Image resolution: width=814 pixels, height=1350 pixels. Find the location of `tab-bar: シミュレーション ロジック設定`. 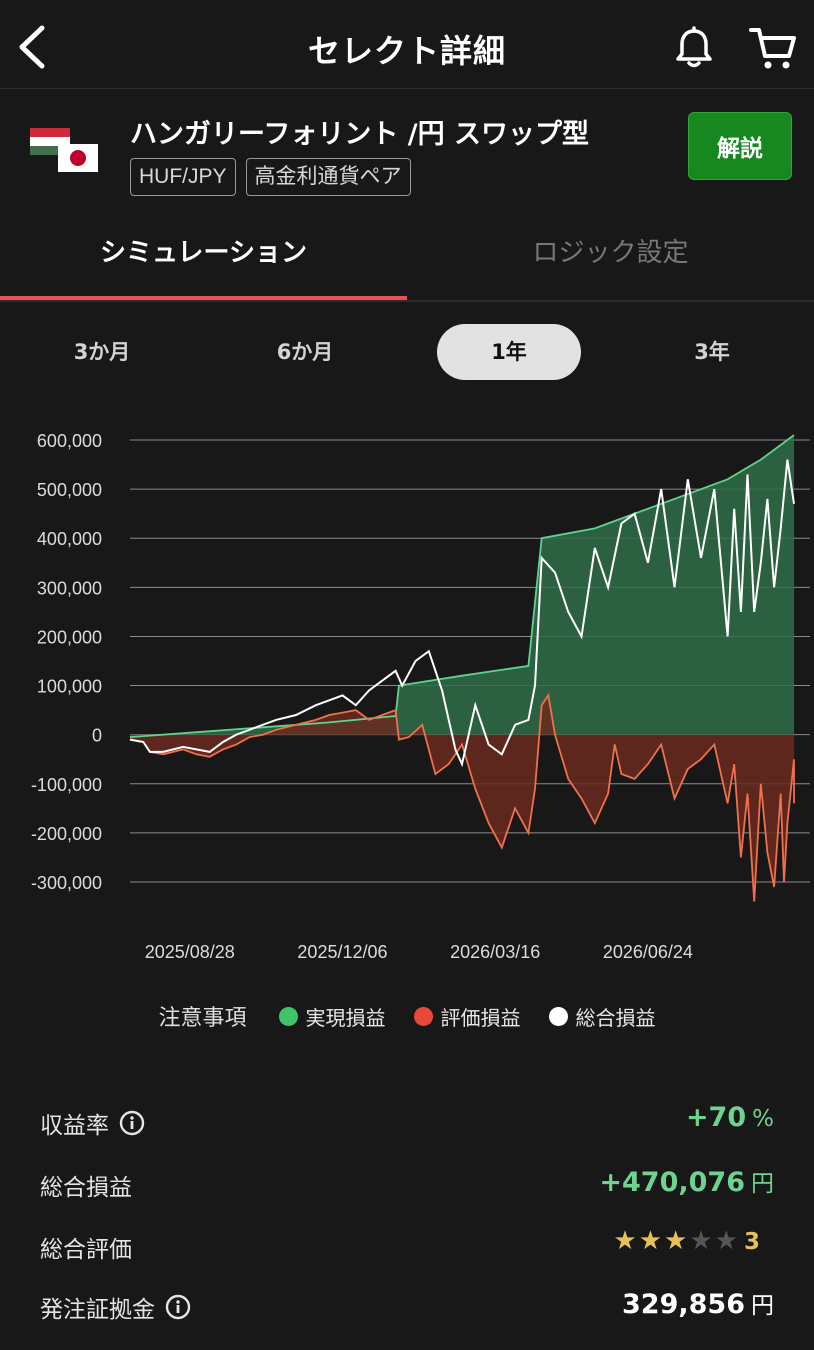

tab-bar: シミュレーション ロジック設定 is located at coordinates (407, 256).